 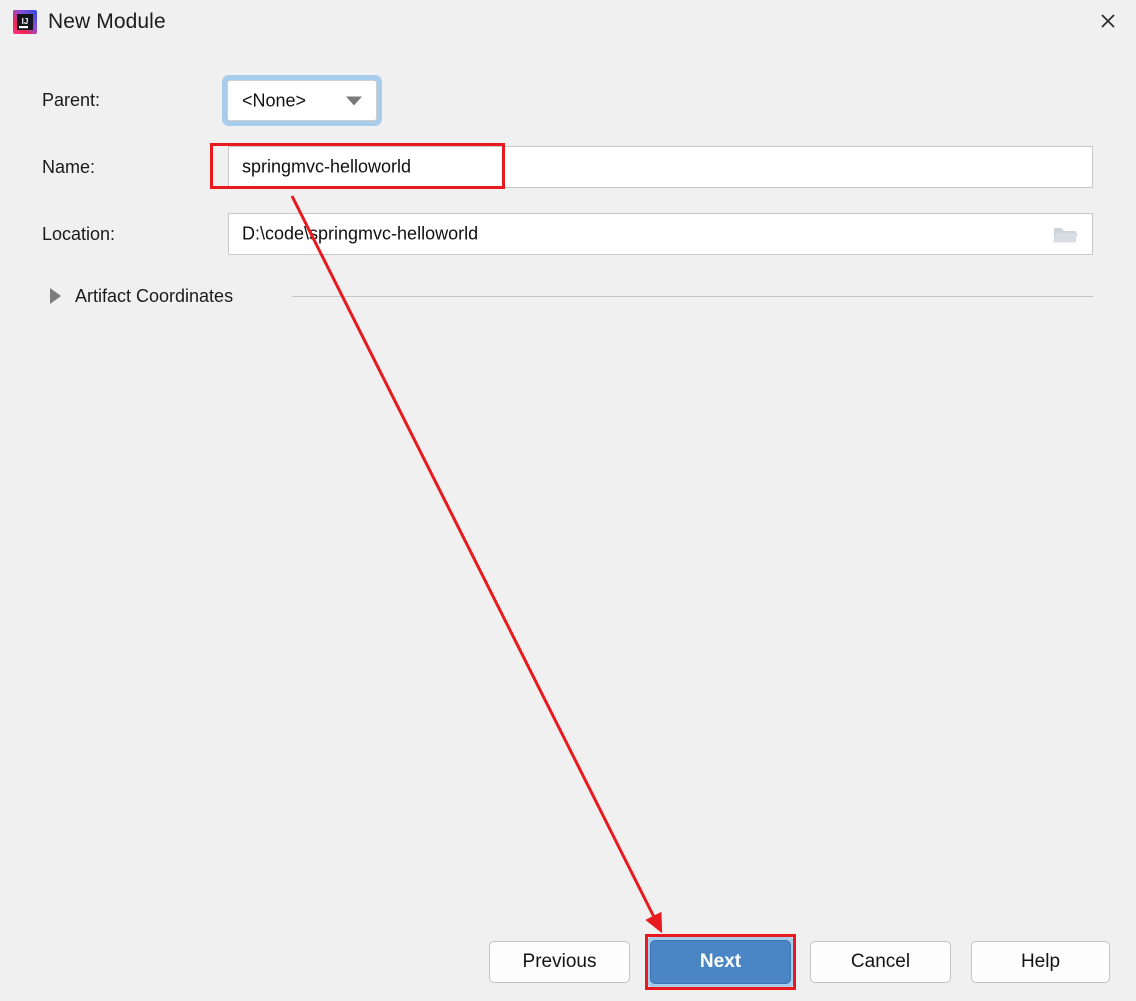 I want to click on intellij-idea-logo-icon: IJ, so click(x=25, y=22).